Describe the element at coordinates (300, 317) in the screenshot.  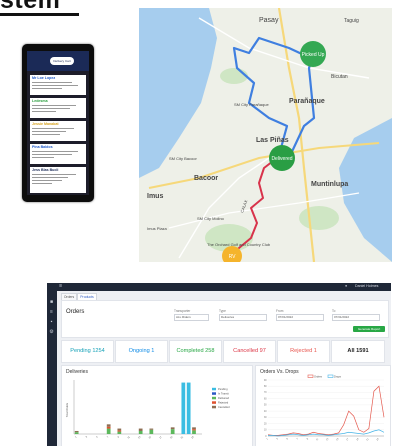
I see `from-date-input: 07/01/2022` at that location.